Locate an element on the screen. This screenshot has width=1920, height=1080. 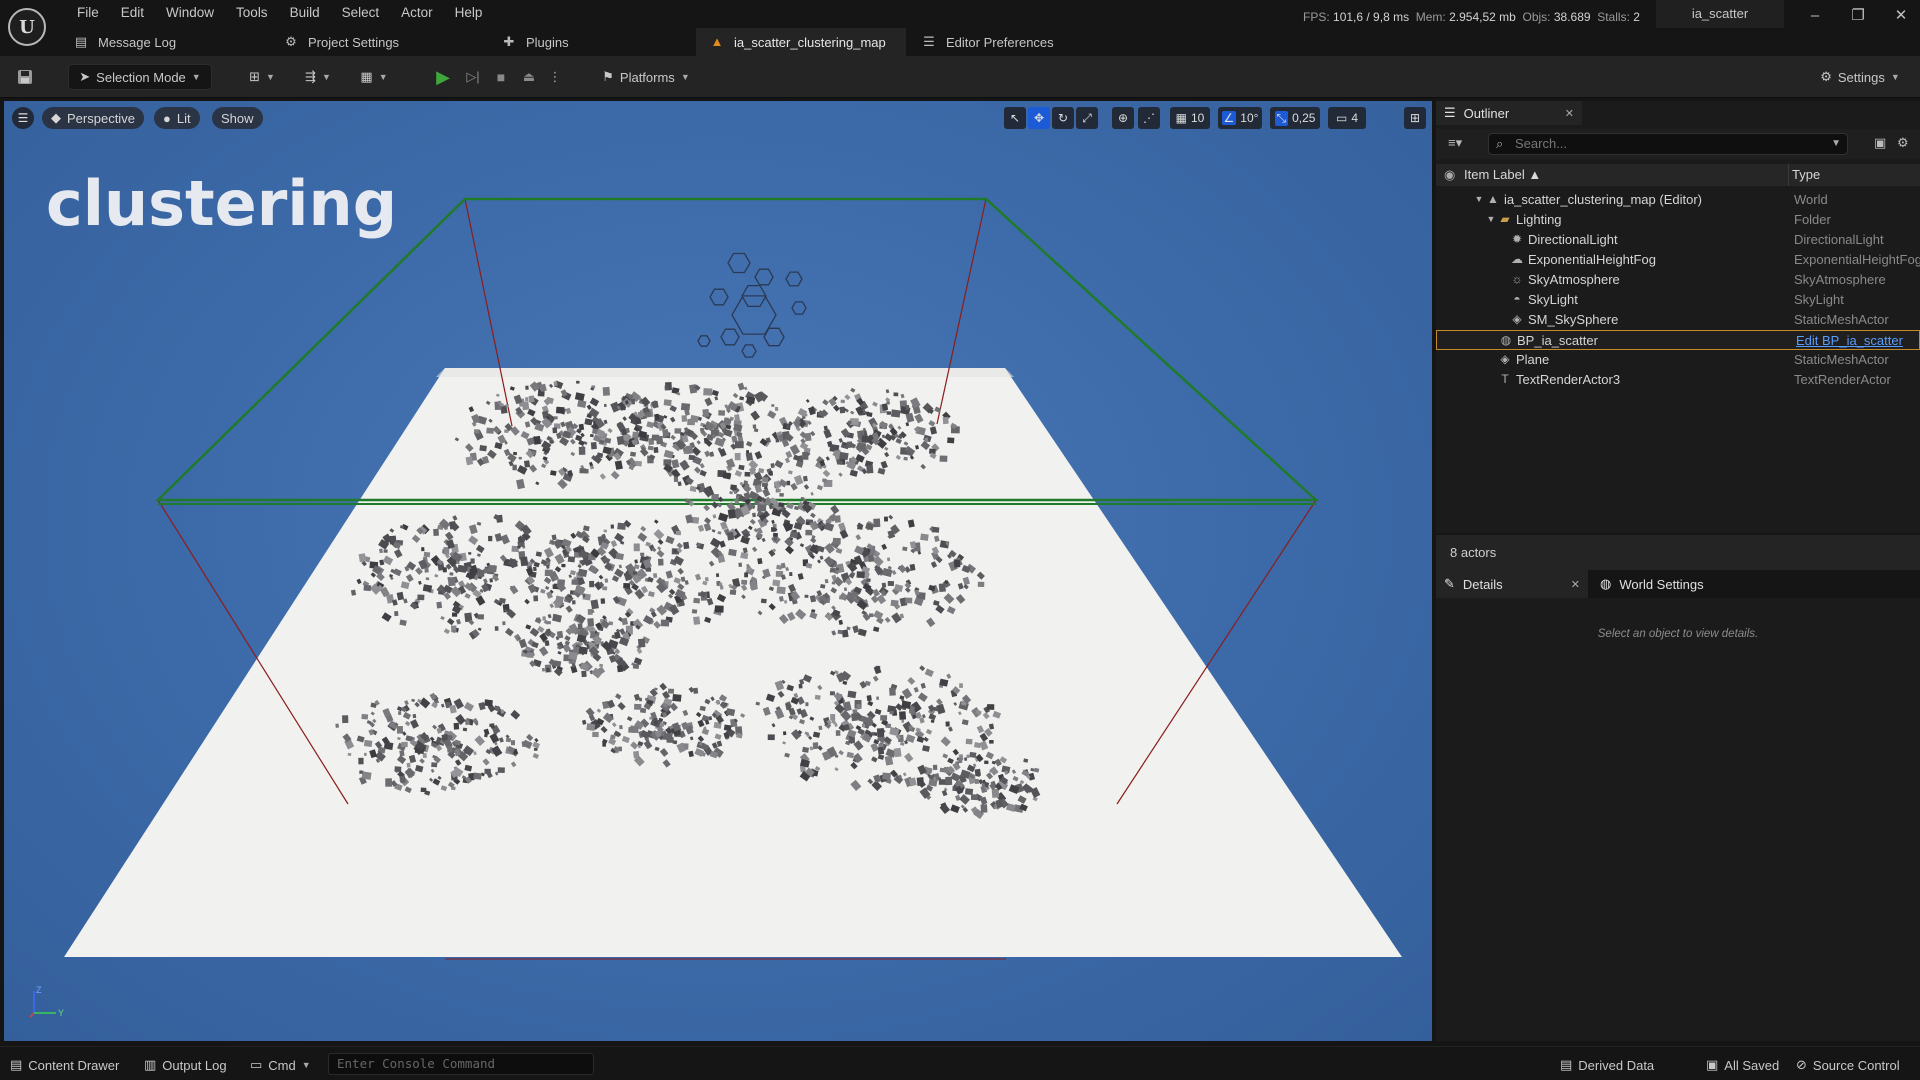
outliner-row-plane: ◈ Plane StaticMeshActor is located at coordinates (1678, 360).